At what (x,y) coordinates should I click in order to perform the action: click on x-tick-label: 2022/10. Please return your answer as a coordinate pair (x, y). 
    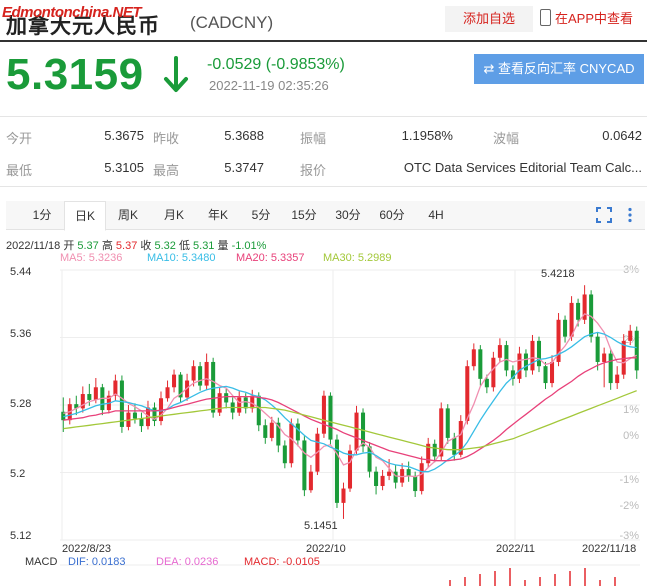
    Looking at the image, I should click on (326, 549).